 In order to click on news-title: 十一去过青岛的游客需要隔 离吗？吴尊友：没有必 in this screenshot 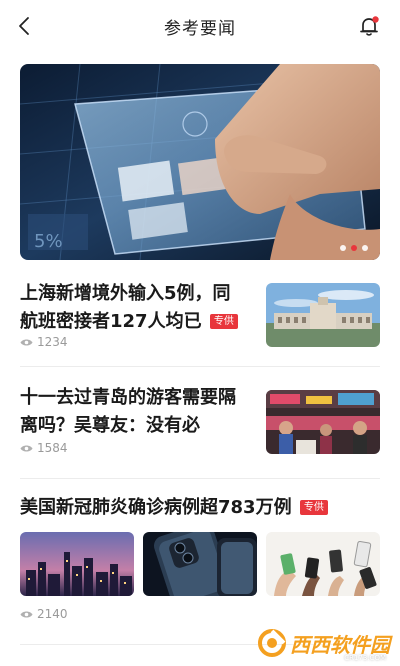, I will do `click(138, 412)`.